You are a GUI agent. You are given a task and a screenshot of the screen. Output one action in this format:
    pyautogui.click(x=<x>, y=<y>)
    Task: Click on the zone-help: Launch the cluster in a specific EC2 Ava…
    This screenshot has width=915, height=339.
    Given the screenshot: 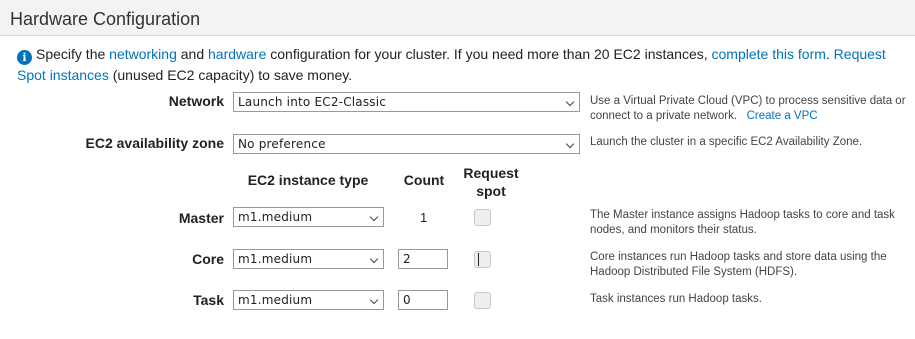 What is the action you would take?
    pyautogui.click(x=726, y=142)
    